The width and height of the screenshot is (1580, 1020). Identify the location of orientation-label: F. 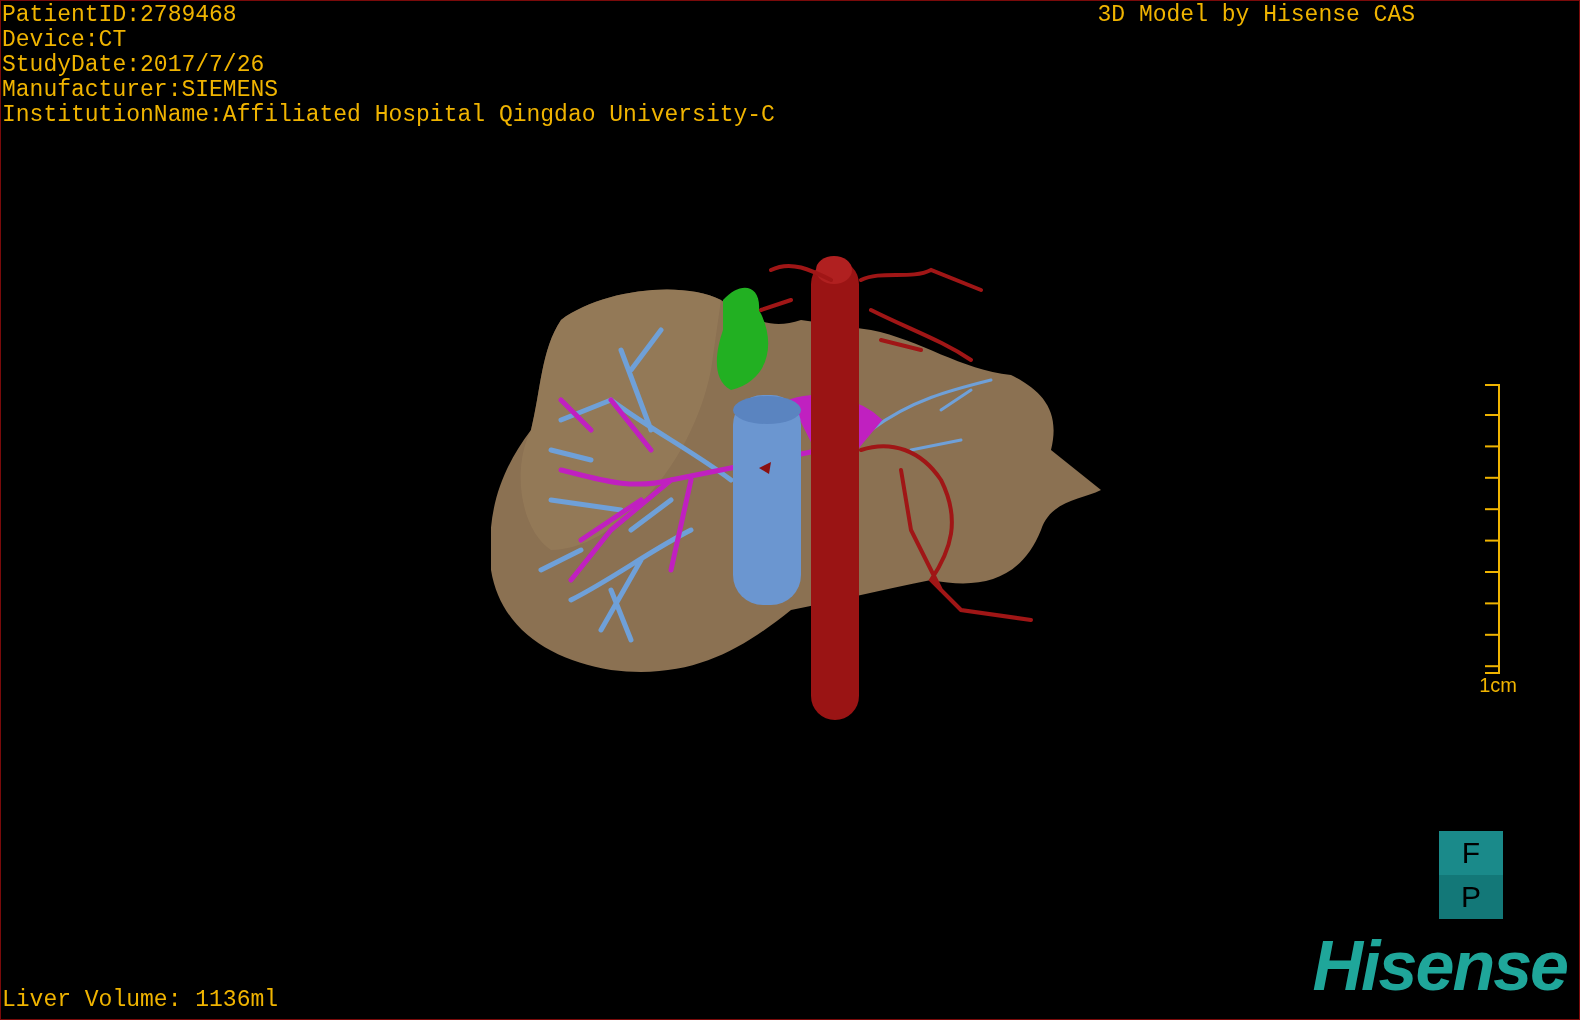
(1471, 853).